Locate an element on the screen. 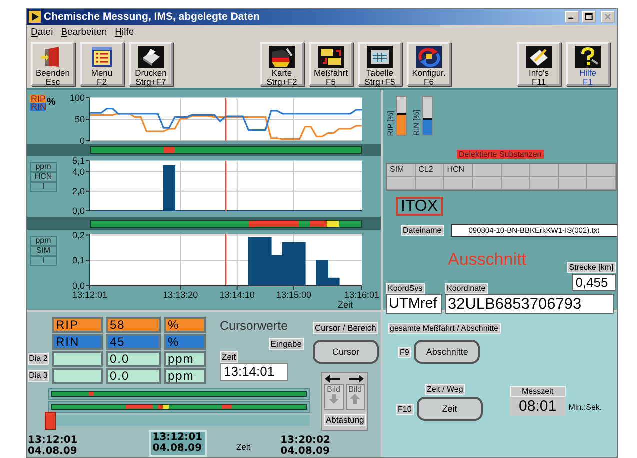 The image size is (637, 458). app-icon is located at coordinates (35, 17).